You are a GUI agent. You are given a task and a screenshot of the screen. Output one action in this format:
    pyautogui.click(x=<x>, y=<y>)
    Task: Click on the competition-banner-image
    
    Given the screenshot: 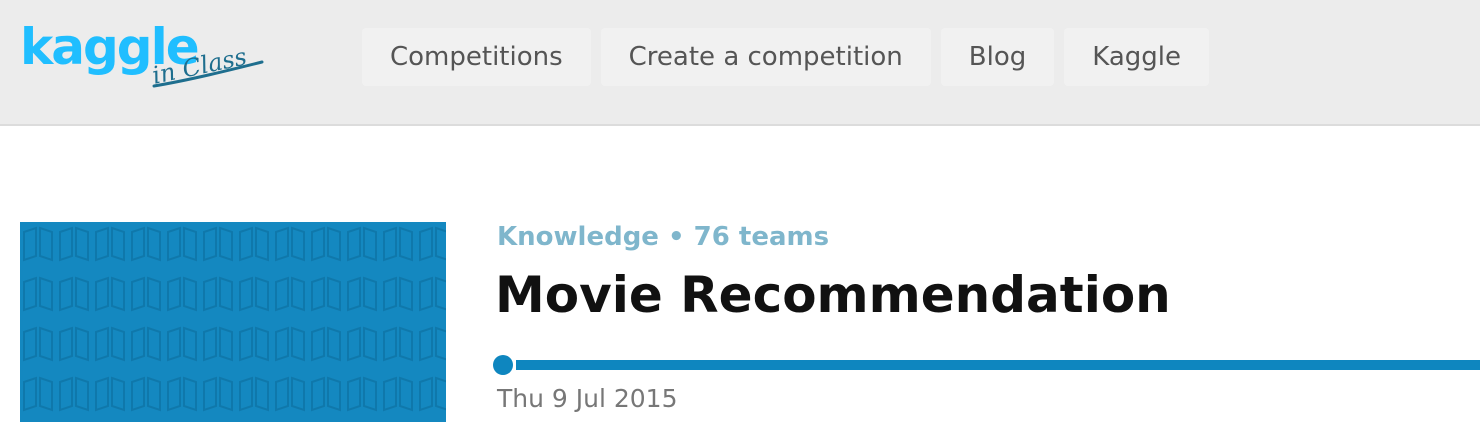 What is the action you would take?
    pyautogui.click(x=233, y=322)
    